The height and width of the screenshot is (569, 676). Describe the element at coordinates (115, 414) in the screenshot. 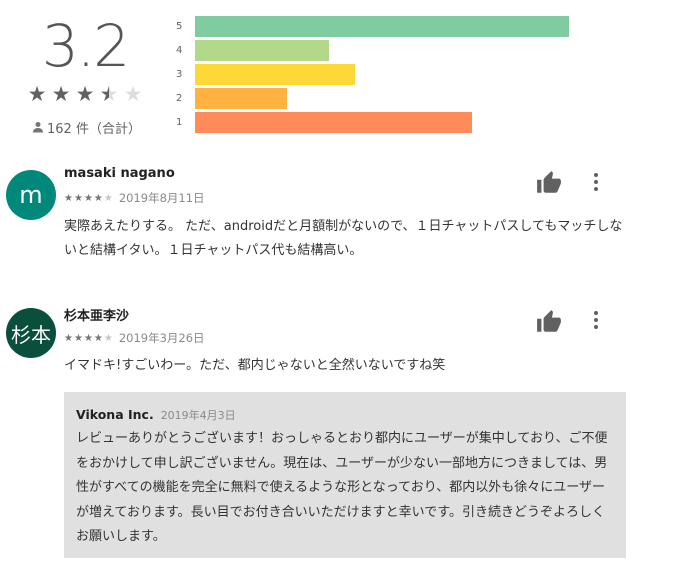

I see `developer-name: Vikona Inc.` at that location.